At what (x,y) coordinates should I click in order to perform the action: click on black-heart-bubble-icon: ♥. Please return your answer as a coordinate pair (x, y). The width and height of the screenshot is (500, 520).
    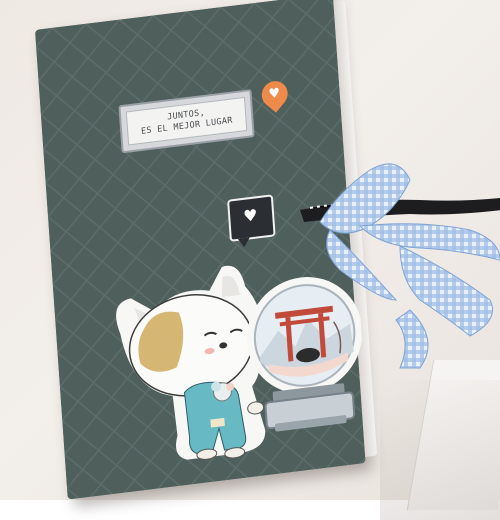
    Looking at the image, I should click on (251, 218).